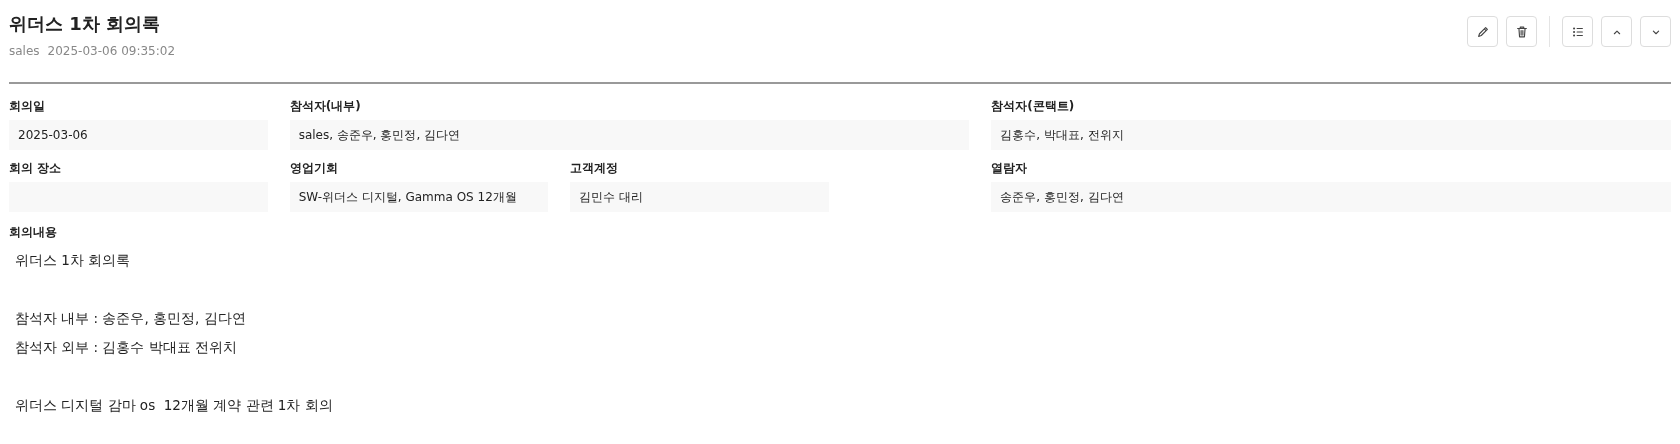 This screenshot has width=1680, height=444. Describe the element at coordinates (1577, 31) in the screenshot. I see `list-button` at that location.